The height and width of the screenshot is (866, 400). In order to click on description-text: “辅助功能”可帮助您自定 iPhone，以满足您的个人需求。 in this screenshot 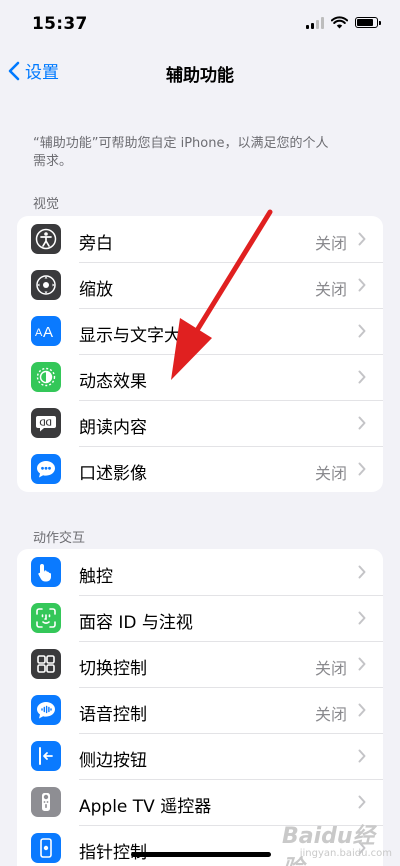, I will do `click(181, 152)`.